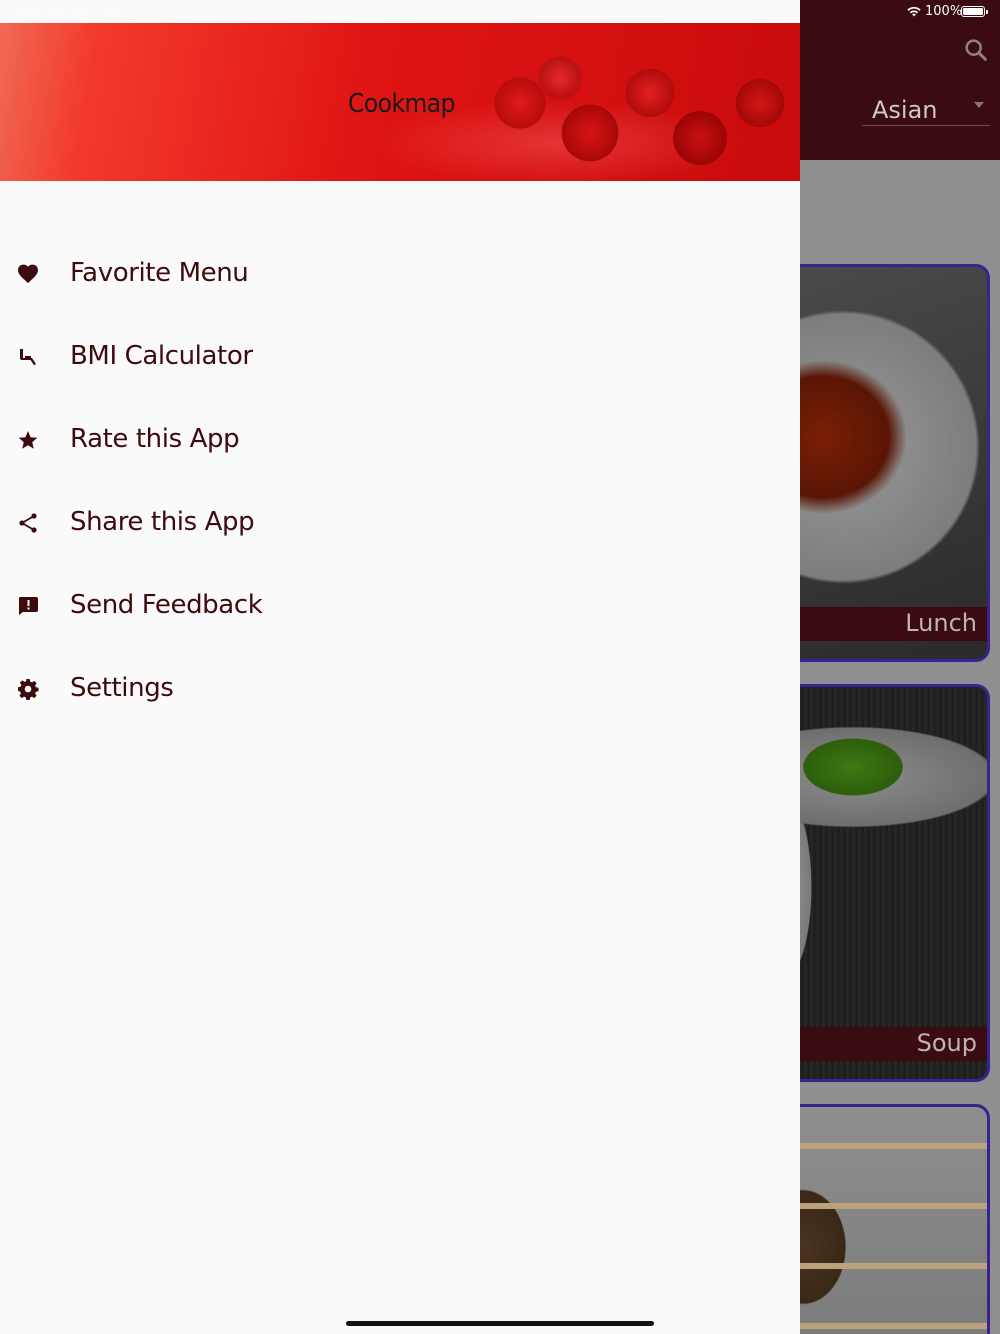 The height and width of the screenshot is (1334, 1000). I want to click on feedback-icon, so click(28, 606).